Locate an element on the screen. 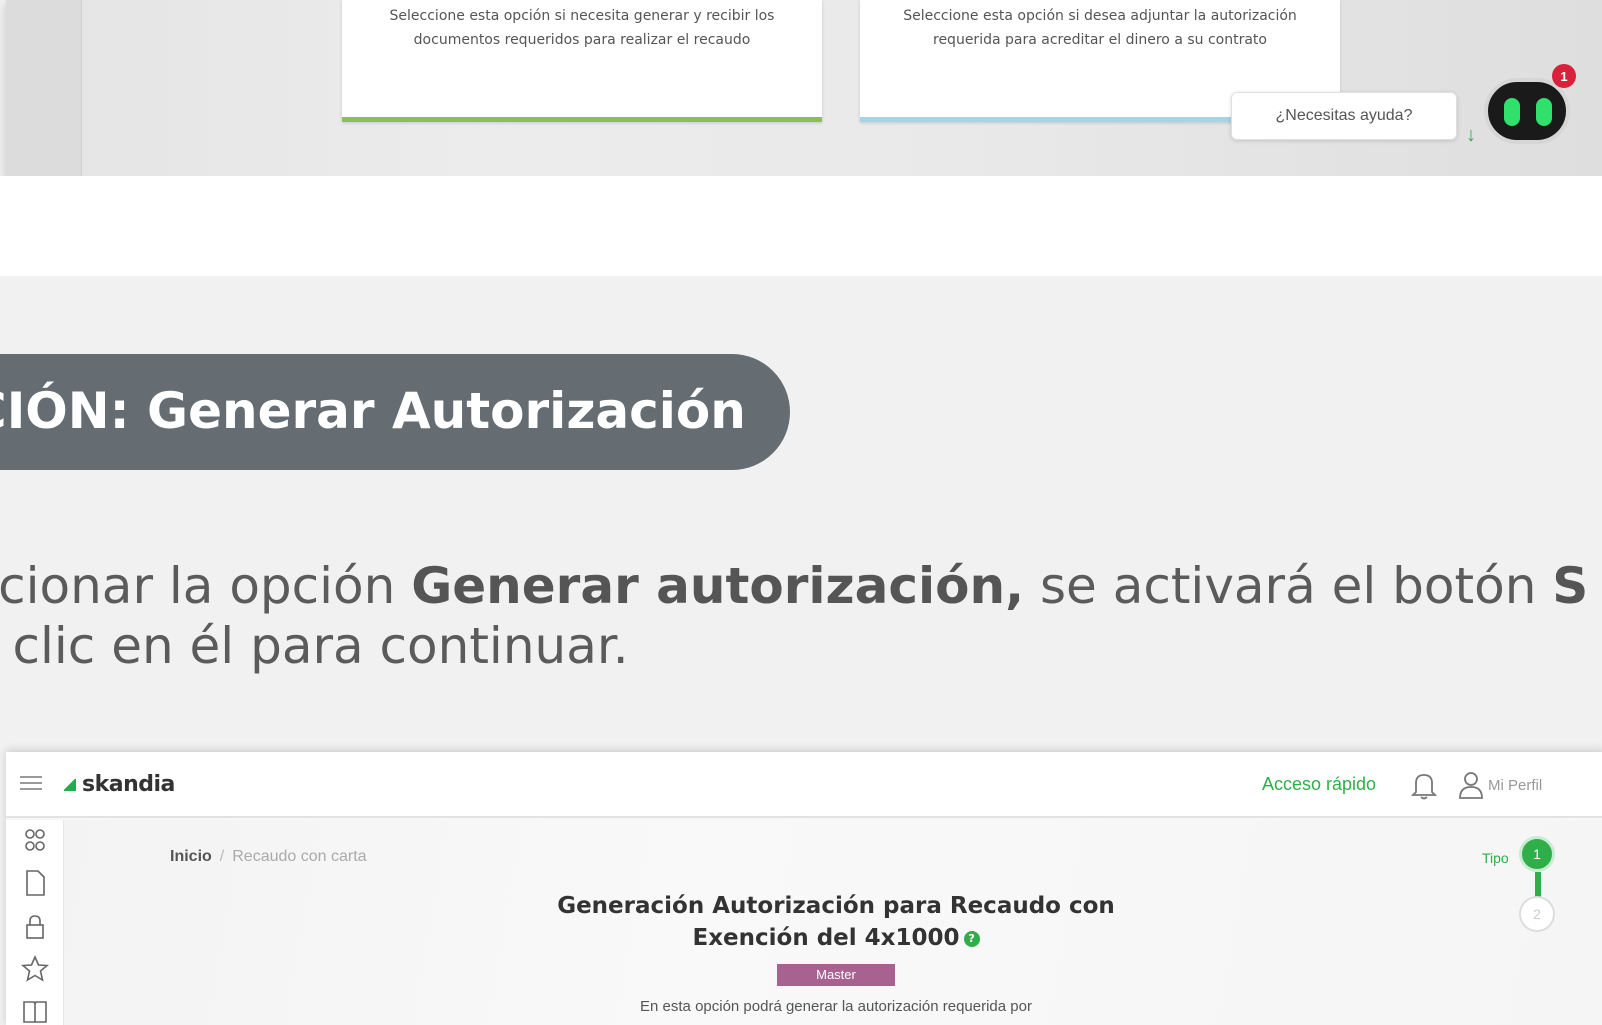 This screenshot has height=1025, width=1602. logo-mark-icon is located at coordinates (70, 785).